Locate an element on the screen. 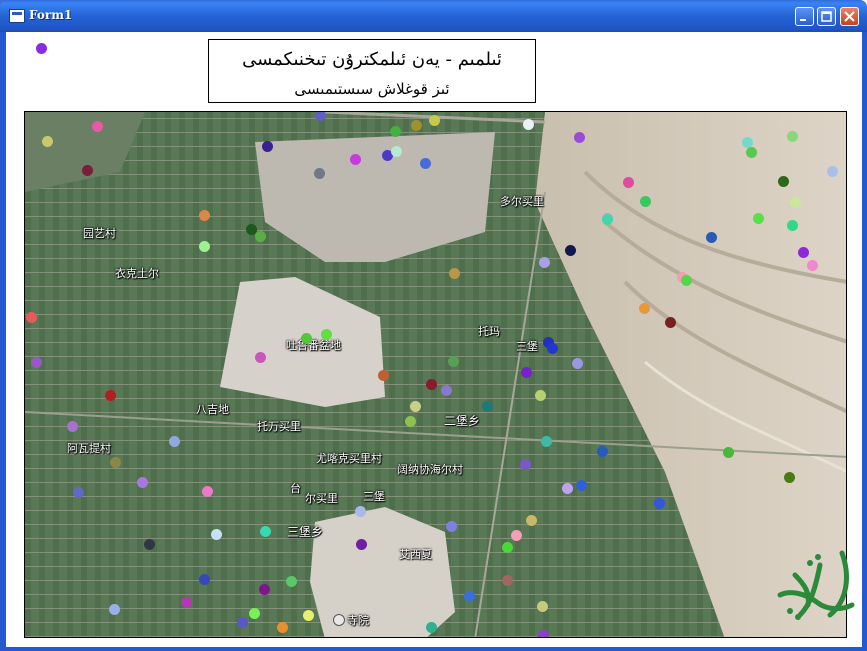 The width and height of the screenshot is (867, 651). maximize-icon is located at coordinates (826, 16).